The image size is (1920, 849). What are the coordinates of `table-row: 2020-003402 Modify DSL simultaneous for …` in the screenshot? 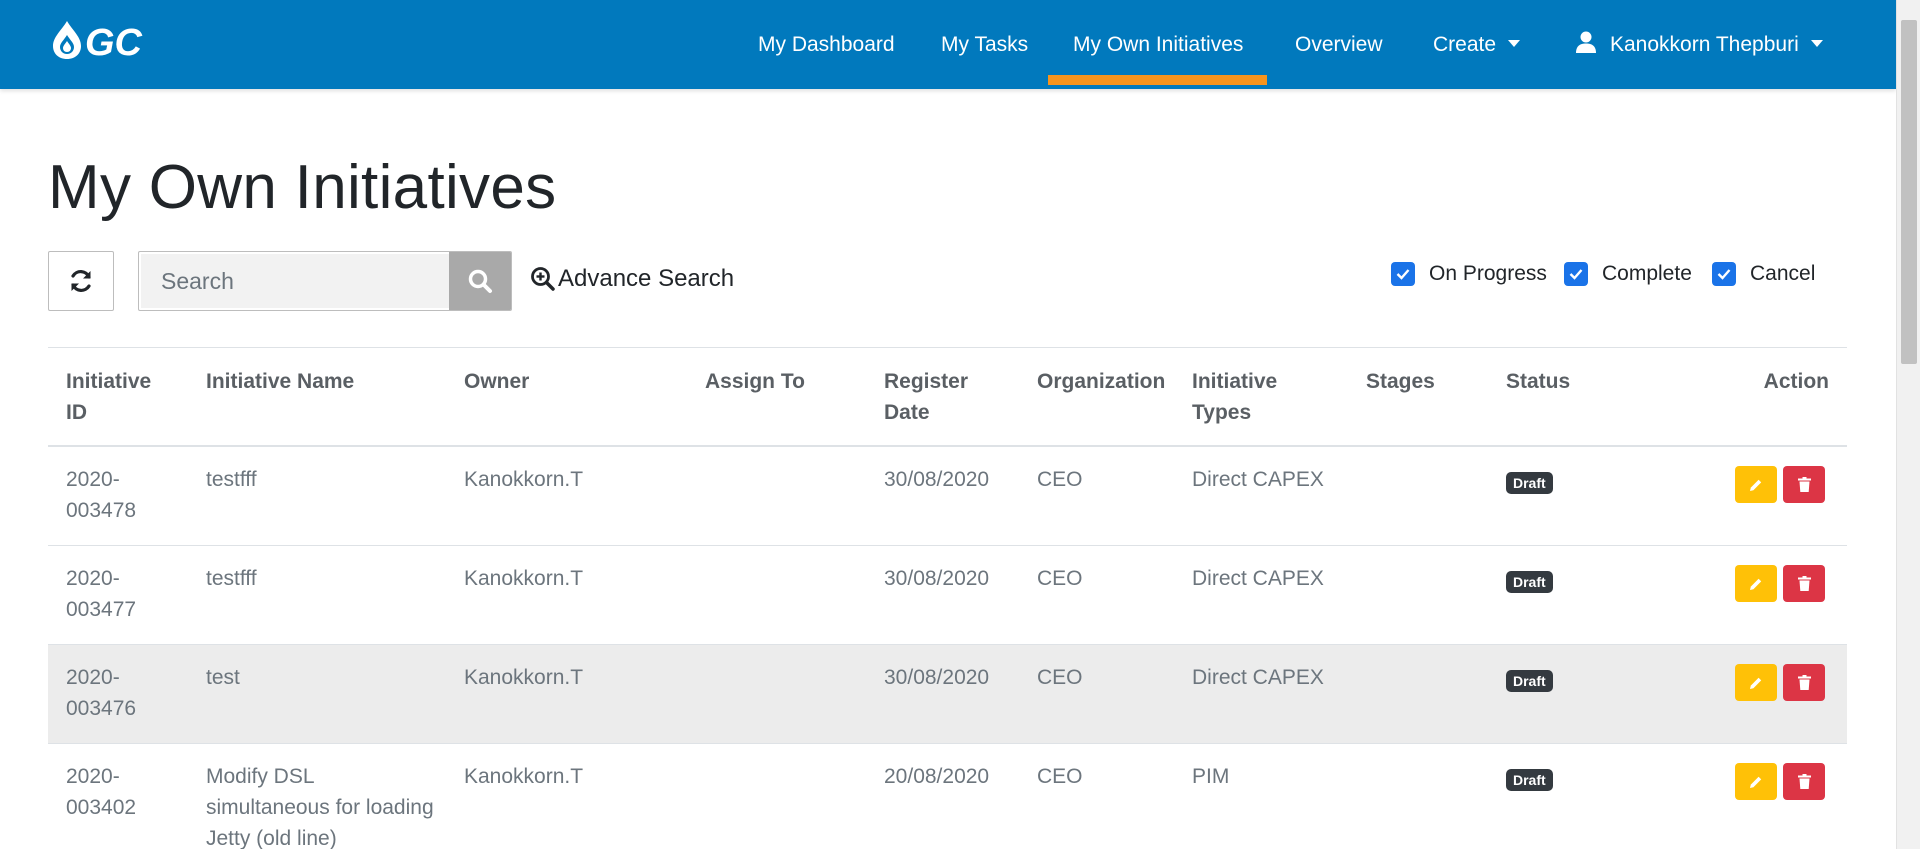 It's located at (947, 796).